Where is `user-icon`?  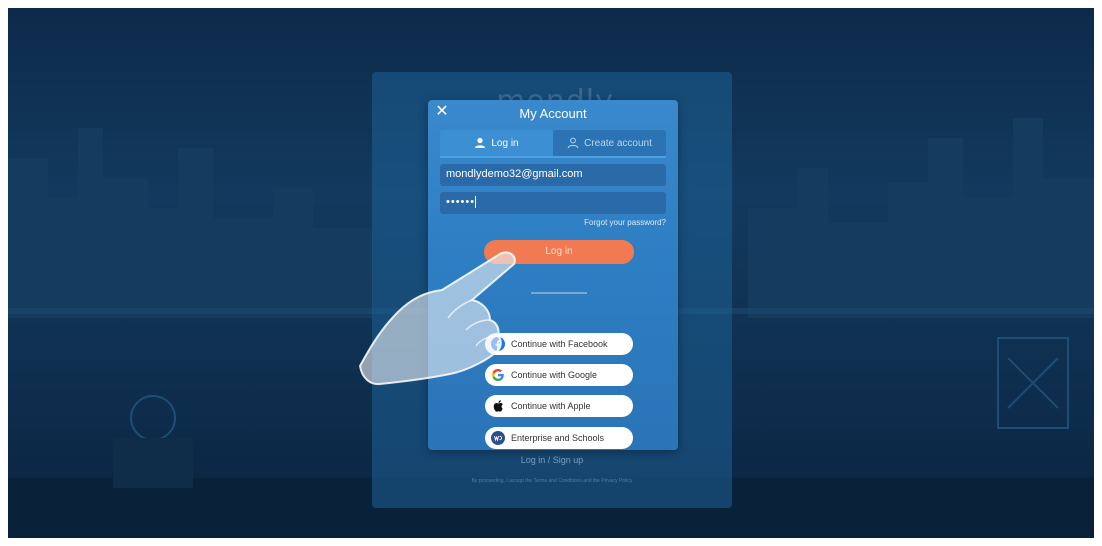 user-icon is located at coordinates (480, 142).